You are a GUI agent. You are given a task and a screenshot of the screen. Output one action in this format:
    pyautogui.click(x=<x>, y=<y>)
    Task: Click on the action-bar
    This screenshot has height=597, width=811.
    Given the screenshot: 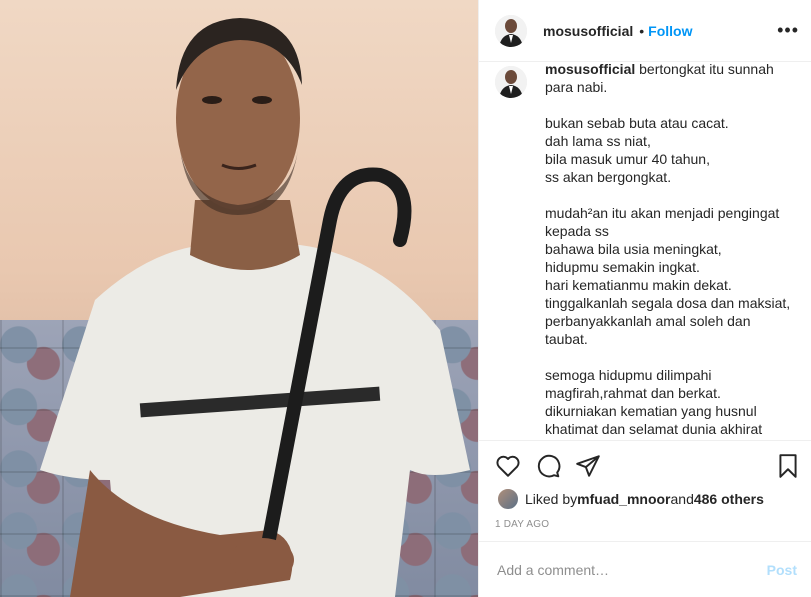 What is the action you would take?
    pyautogui.click(x=645, y=465)
    